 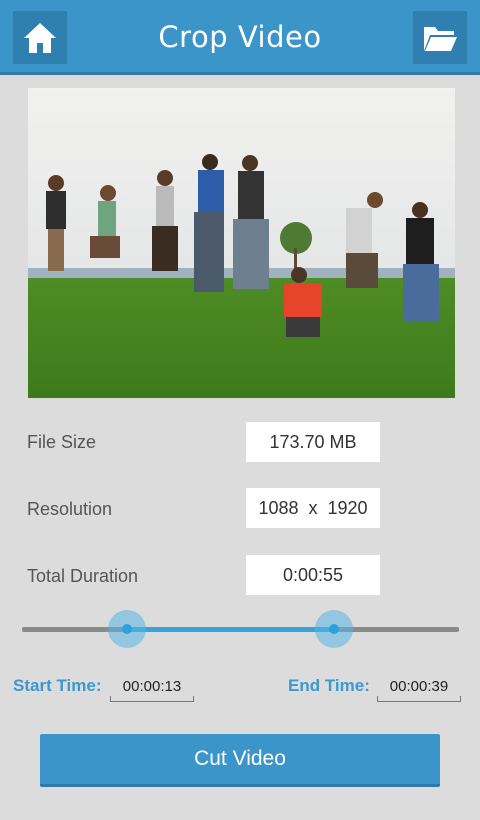 I want to click on duration-label: Total Duration, so click(x=83, y=576).